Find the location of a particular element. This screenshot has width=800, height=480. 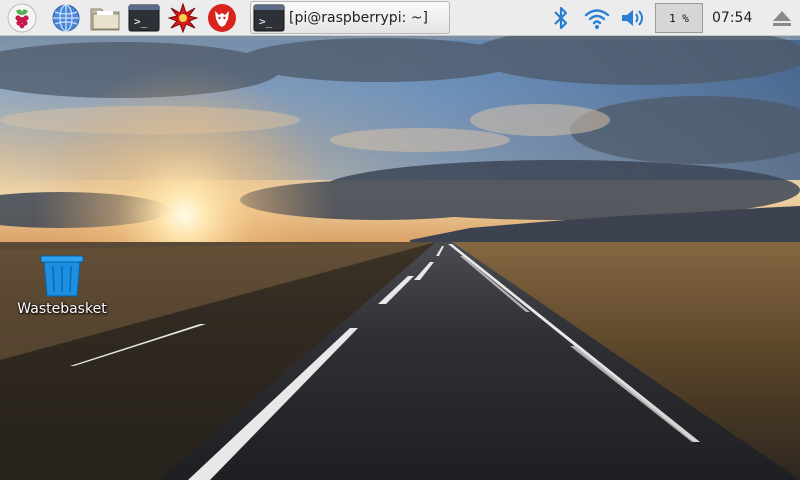

wolf-icon is located at coordinates (222, 18).